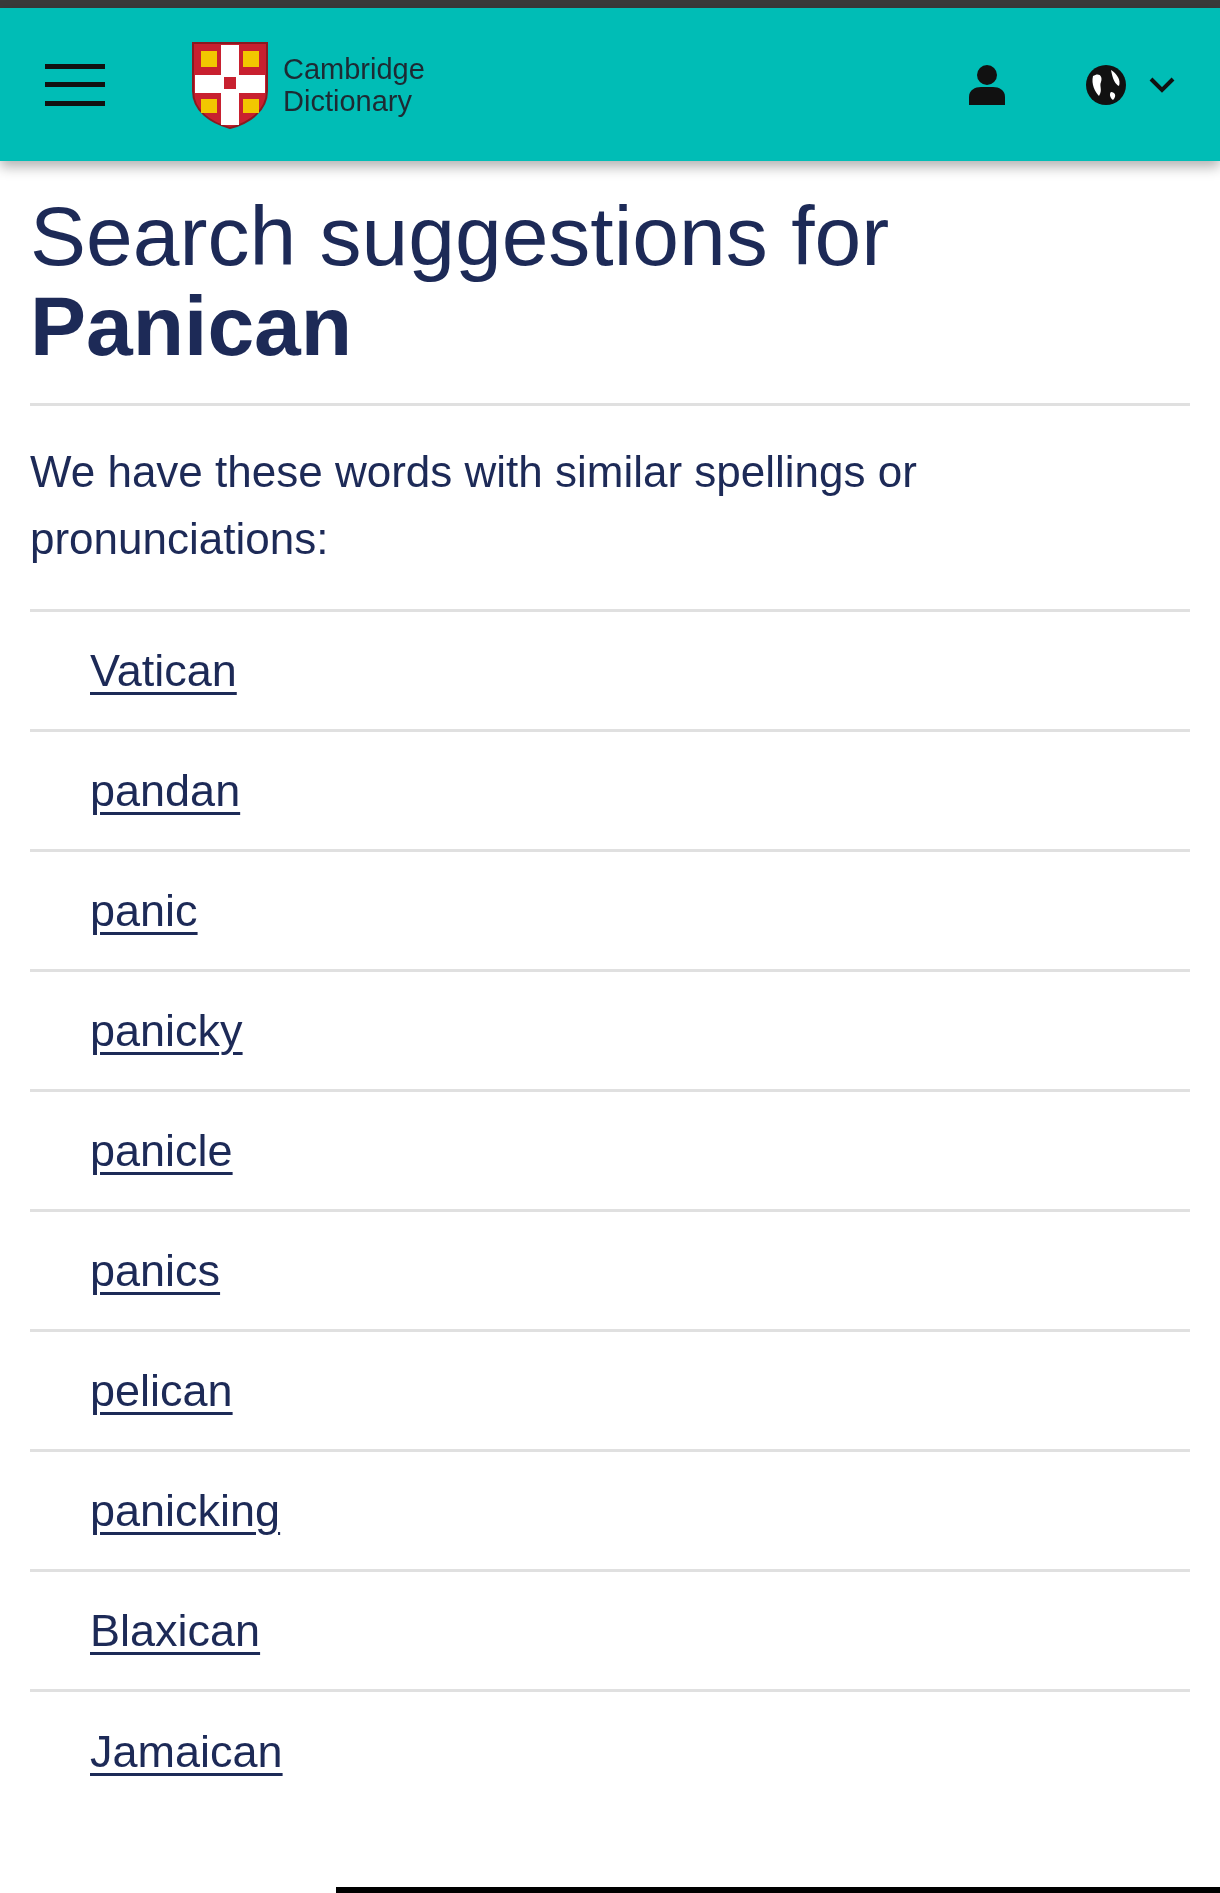  What do you see at coordinates (175, 1630) in the screenshot?
I see `suggestion-link: Blaxican` at bounding box center [175, 1630].